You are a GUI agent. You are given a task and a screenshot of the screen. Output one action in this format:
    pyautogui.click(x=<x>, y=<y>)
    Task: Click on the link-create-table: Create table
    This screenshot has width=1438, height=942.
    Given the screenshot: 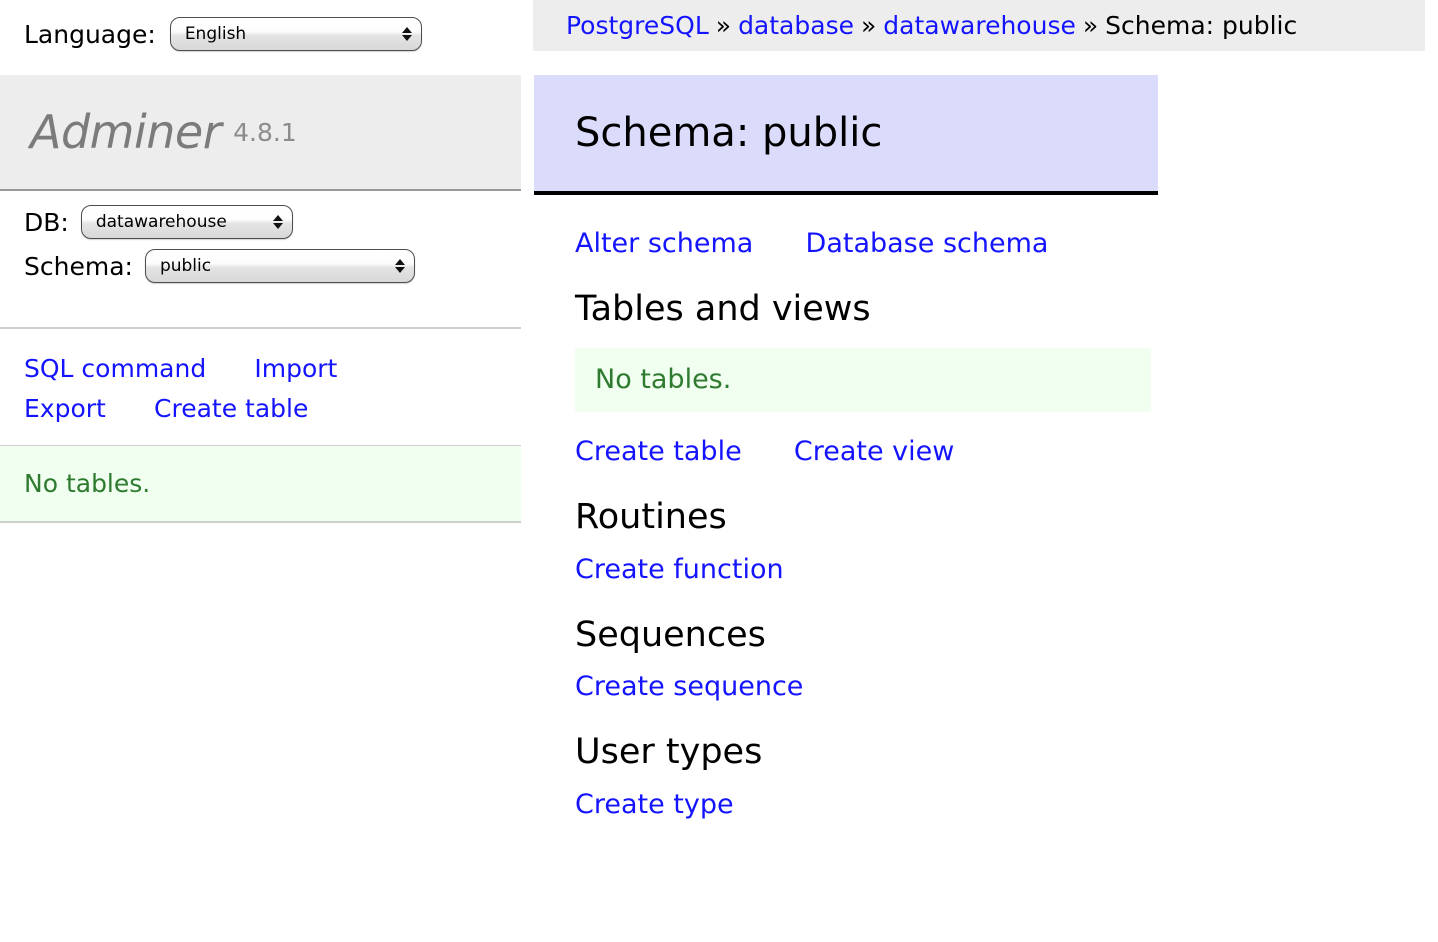 What is the action you would take?
    pyautogui.click(x=658, y=451)
    